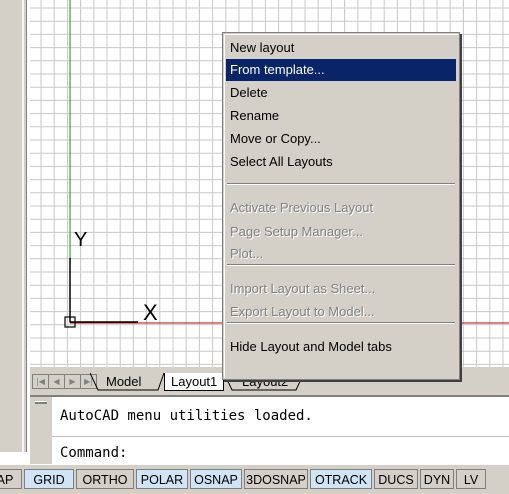 This screenshot has height=494, width=509. What do you see at coordinates (216, 479) in the screenshot?
I see `status-toggle-osnap: OSNAP` at bounding box center [216, 479].